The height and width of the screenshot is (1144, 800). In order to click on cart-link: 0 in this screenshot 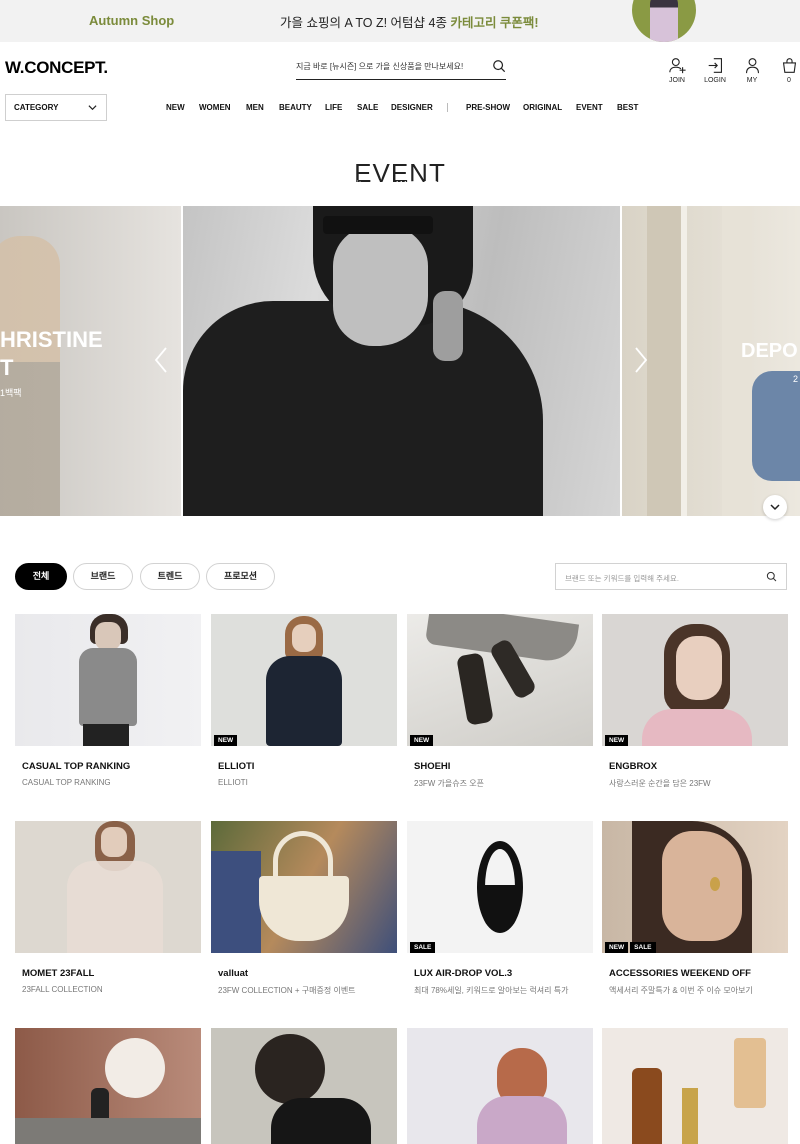, I will do `click(787, 70)`.